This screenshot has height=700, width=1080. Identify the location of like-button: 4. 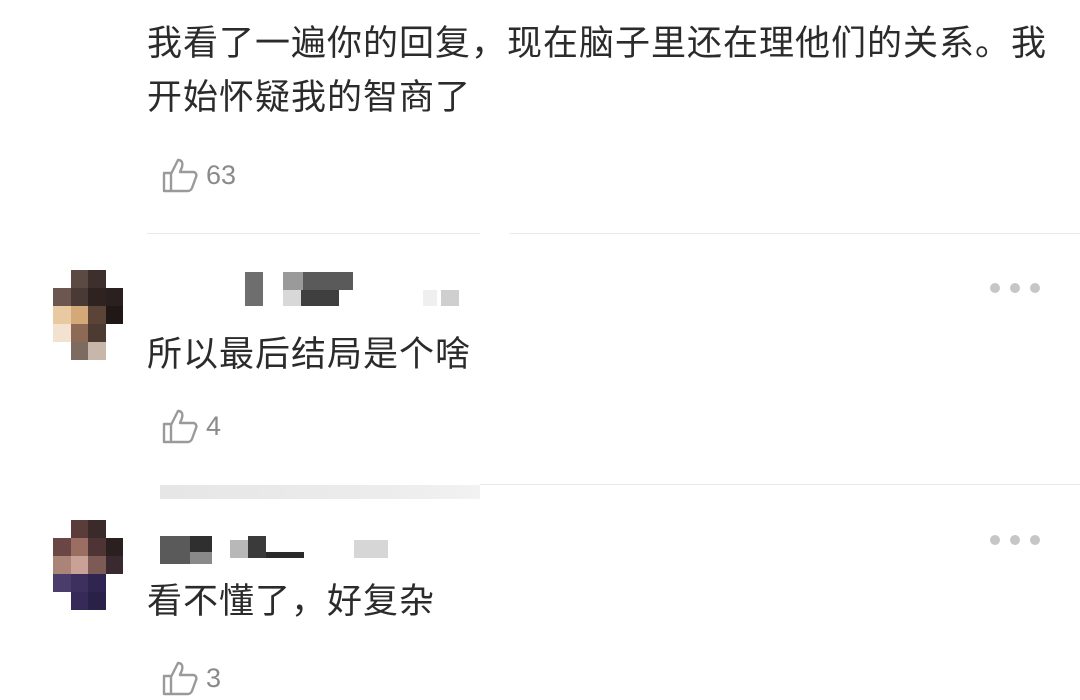
(190, 426).